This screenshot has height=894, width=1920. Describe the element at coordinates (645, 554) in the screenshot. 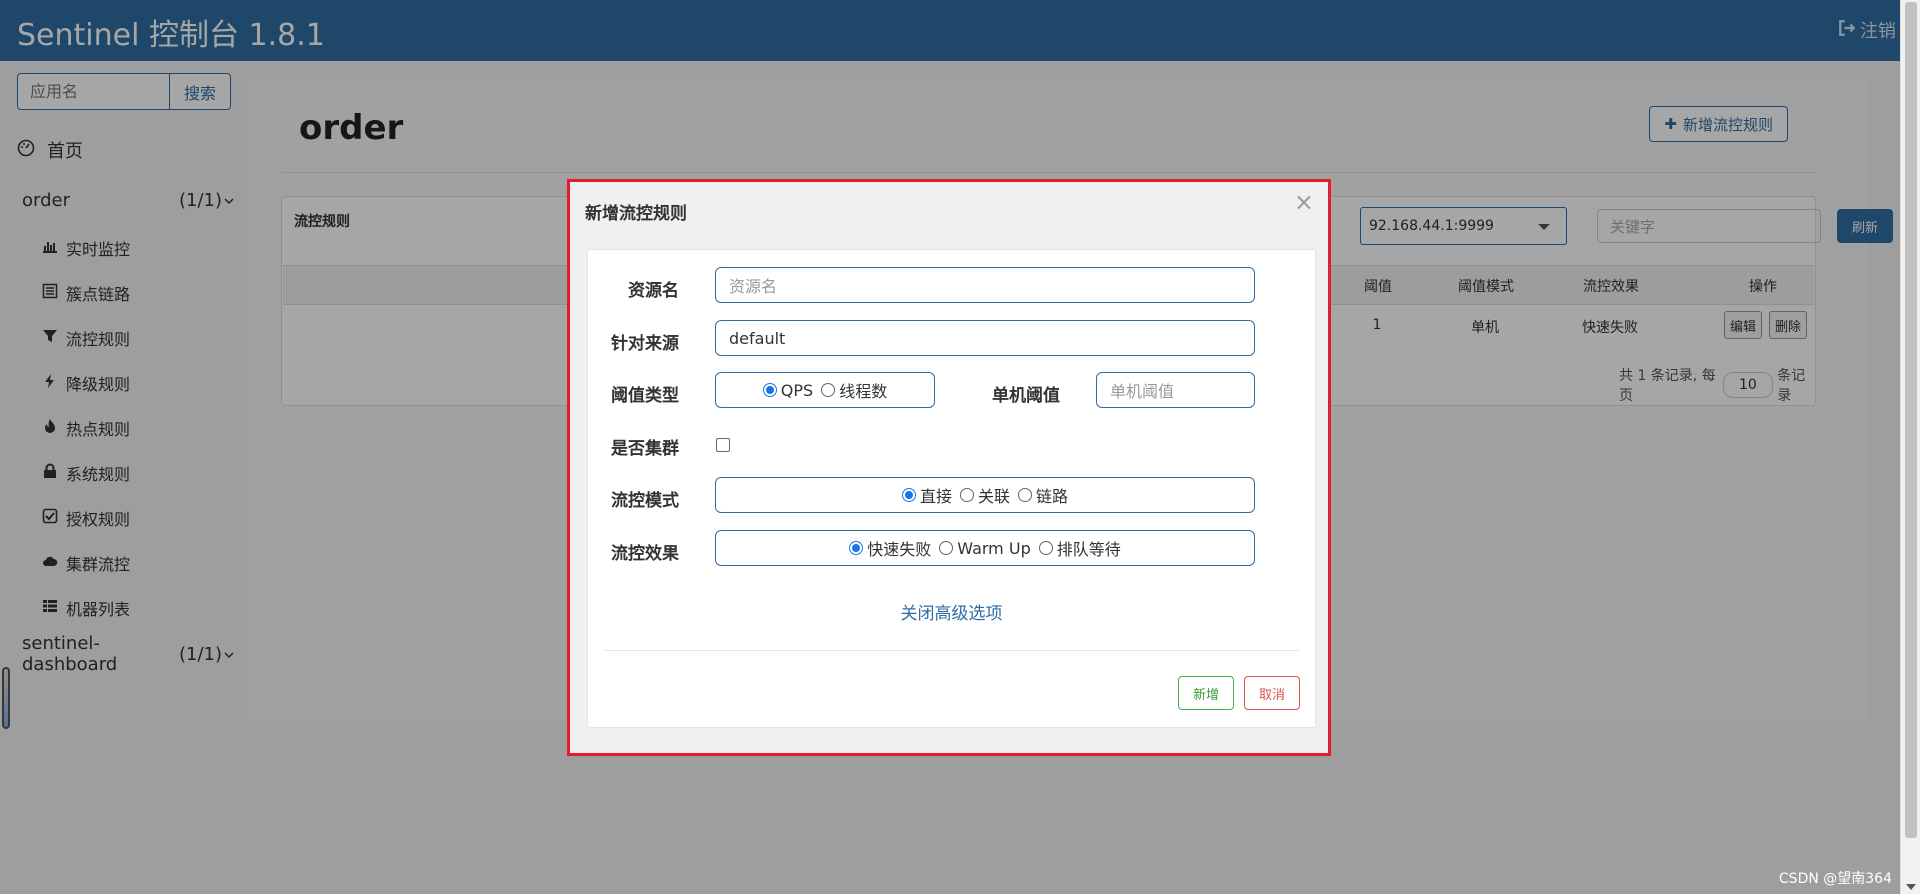

I see `effect-label: 流控效果` at that location.